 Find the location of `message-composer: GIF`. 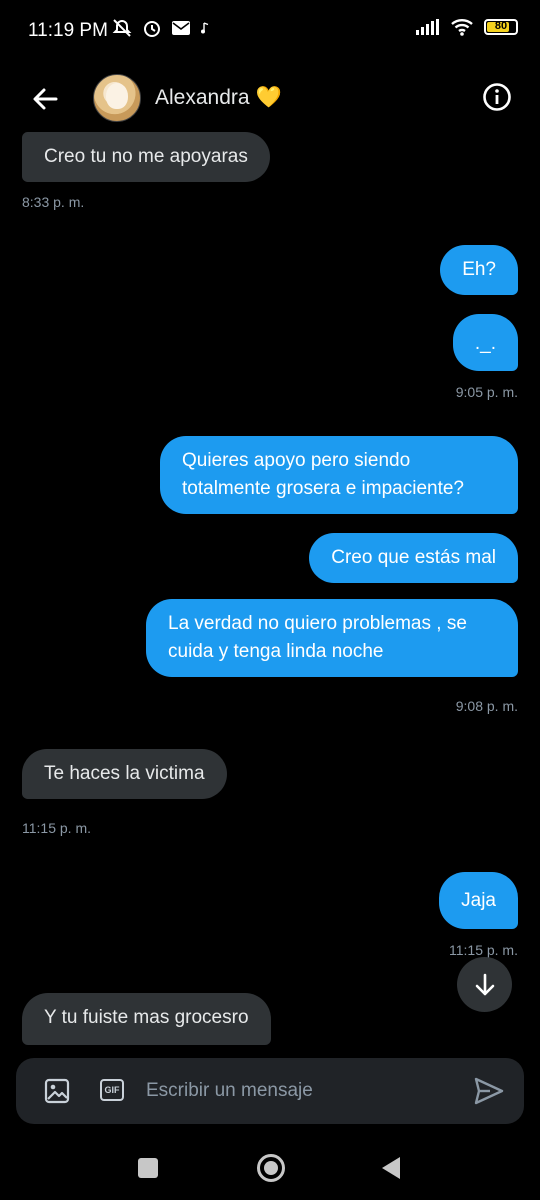

message-composer: GIF is located at coordinates (270, 1091).